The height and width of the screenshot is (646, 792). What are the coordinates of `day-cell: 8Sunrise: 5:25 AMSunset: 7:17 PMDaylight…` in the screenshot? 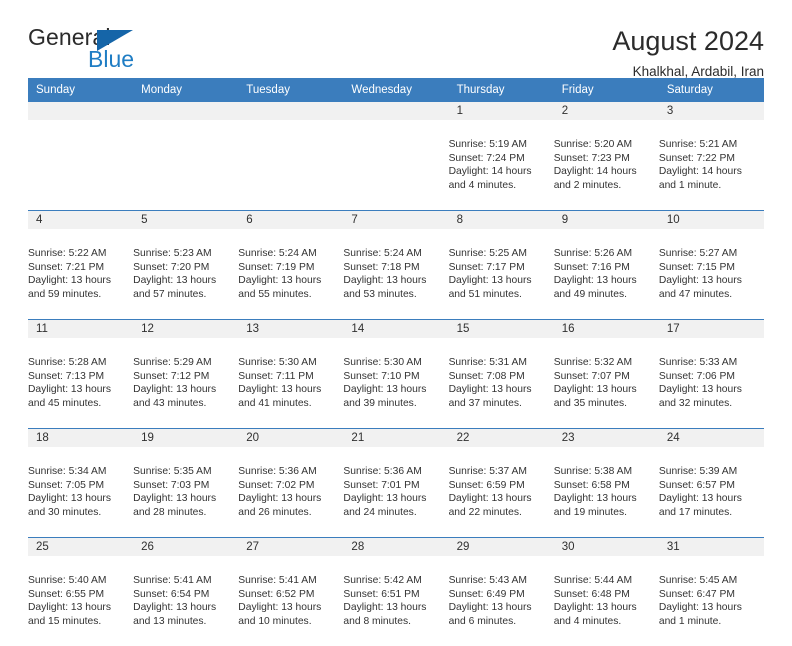 It's located at (501, 265).